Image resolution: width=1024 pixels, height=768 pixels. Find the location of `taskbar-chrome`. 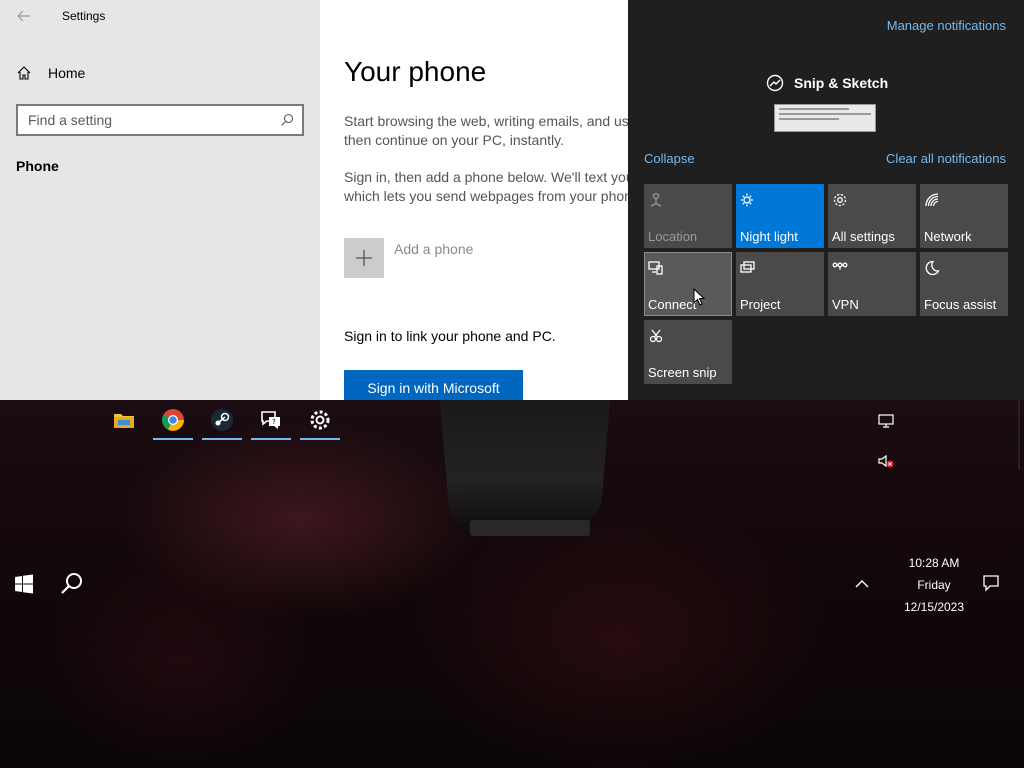

taskbar-chrome is located at coordinates (173, 420).